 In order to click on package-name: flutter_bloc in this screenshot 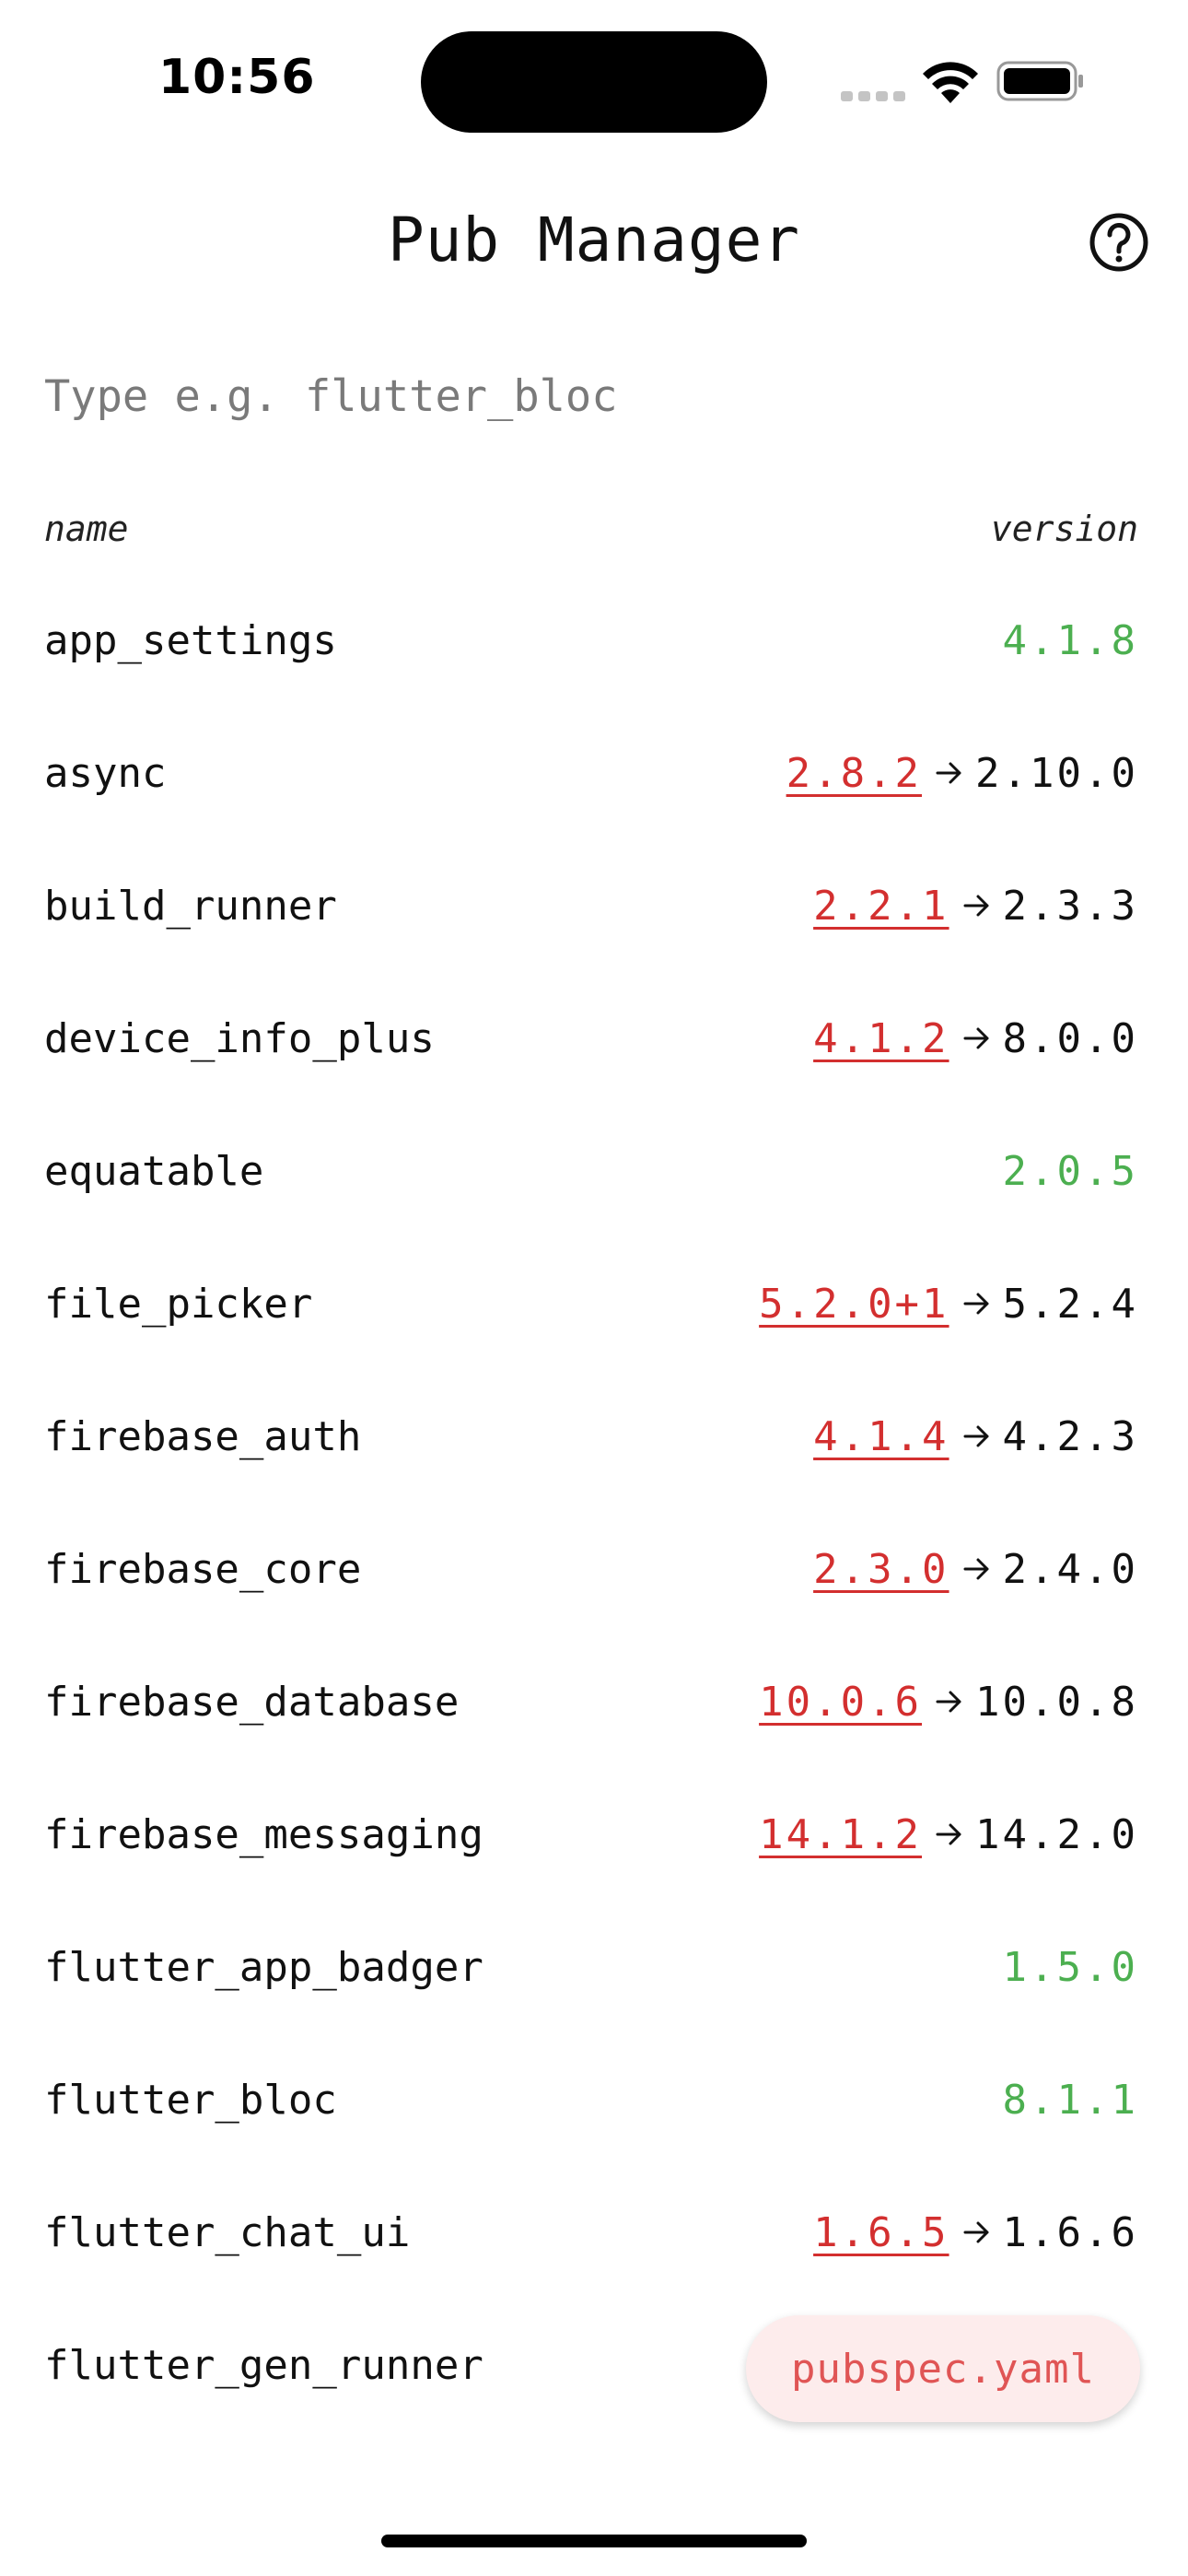, I will do `click(190, 2100)`.